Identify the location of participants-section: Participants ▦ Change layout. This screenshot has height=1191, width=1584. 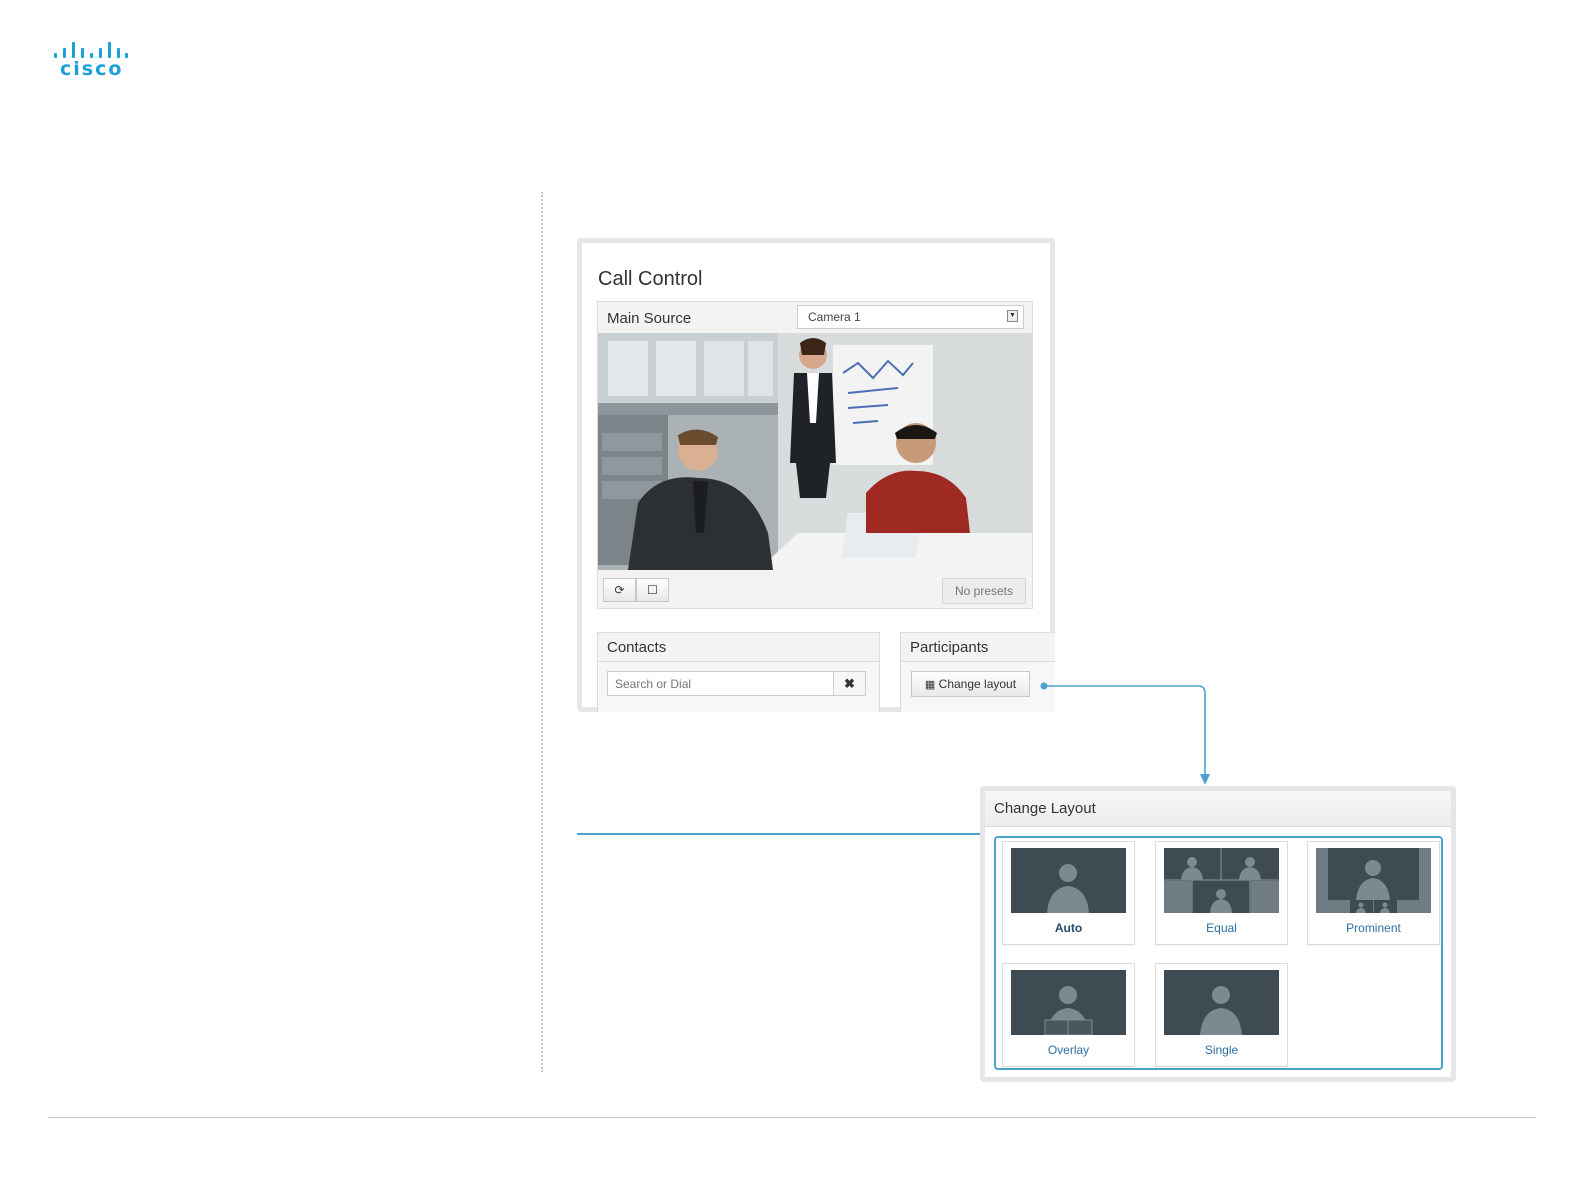
(977, 672).